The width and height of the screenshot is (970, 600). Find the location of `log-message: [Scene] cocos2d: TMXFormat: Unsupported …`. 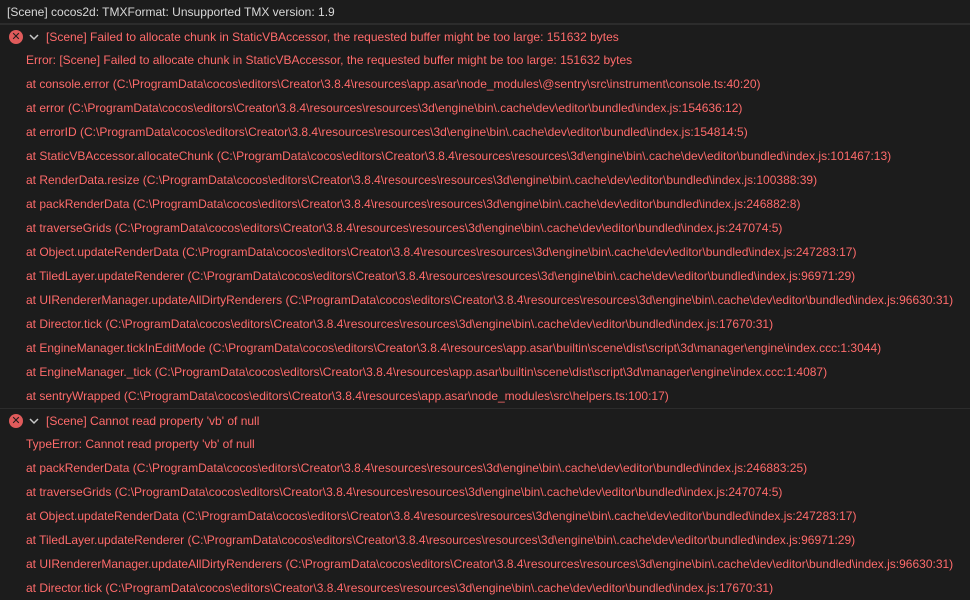

log-message: [Scene] cocos2d: TMXFormat: Unsupported … is located at coordinates (171, 12).